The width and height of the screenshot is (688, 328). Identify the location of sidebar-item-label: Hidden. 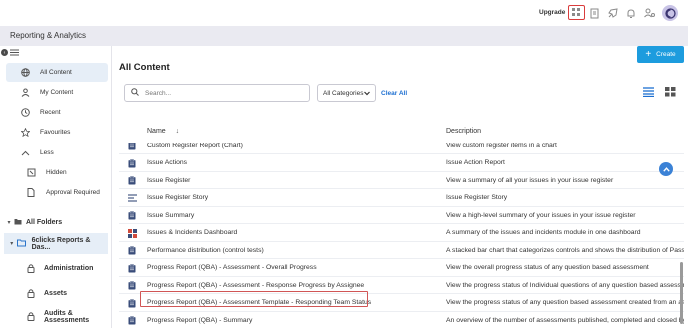
(56, 172).